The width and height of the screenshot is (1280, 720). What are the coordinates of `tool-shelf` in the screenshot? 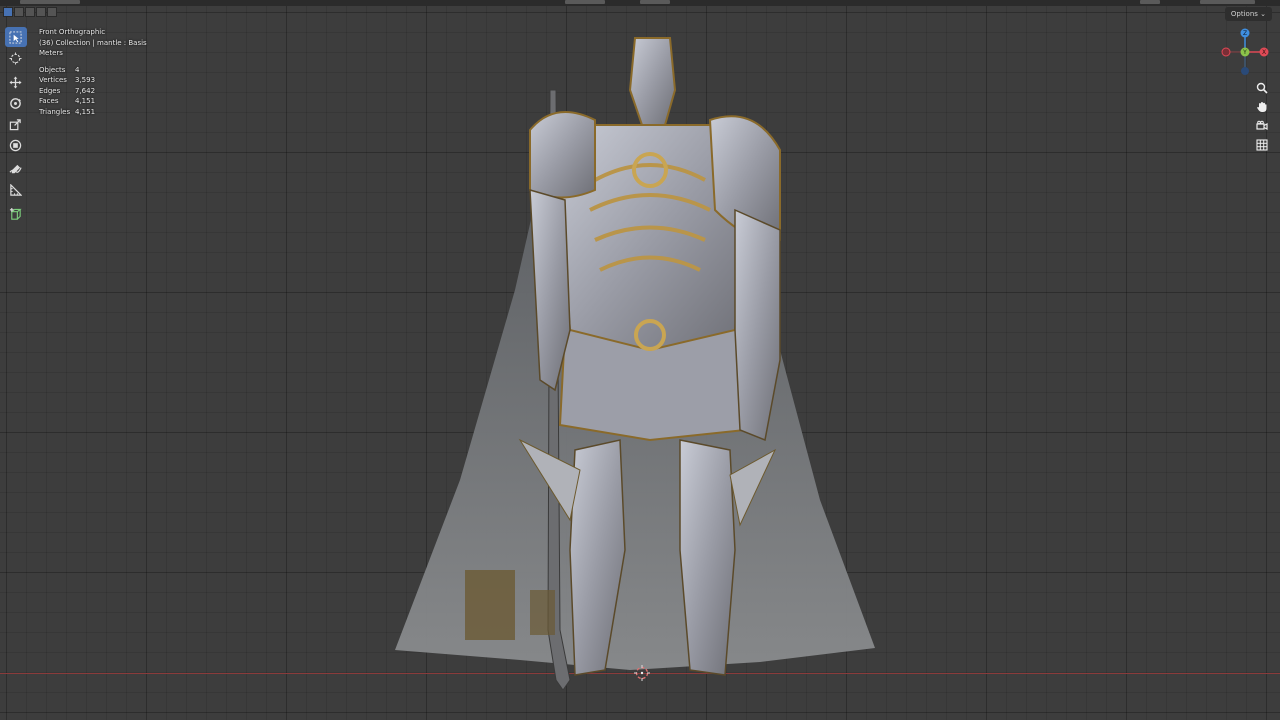 It's located at (15, 126).